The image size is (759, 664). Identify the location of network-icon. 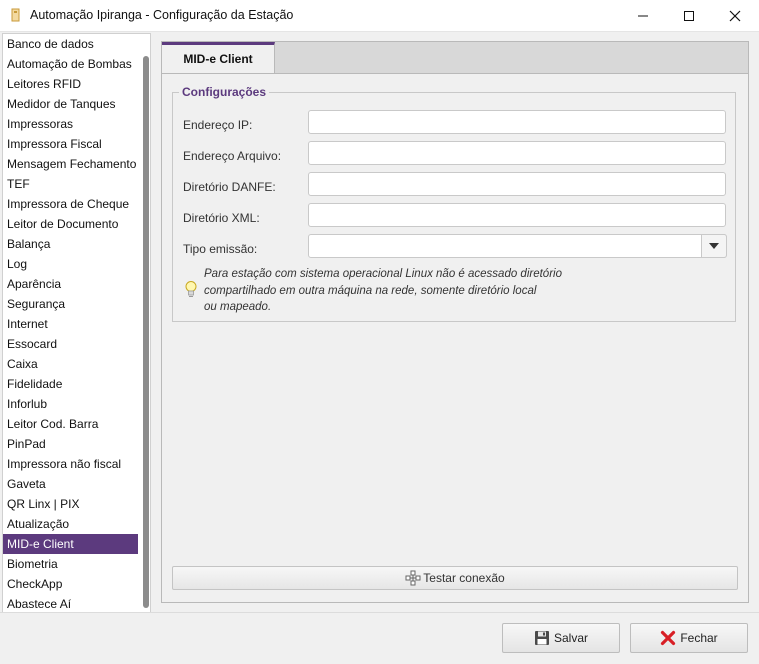
(413, 578).